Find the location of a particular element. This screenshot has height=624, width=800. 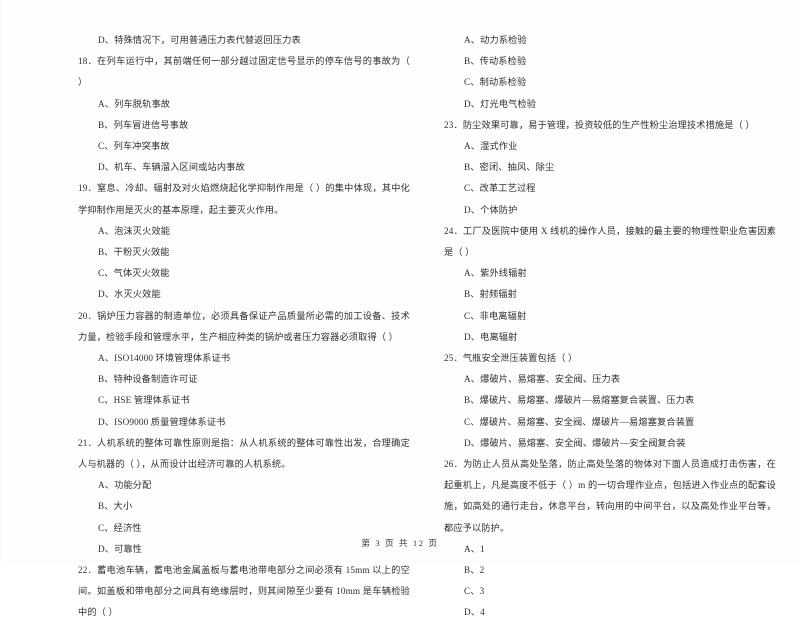

question-24-option-a: A、紫外线辐射 is located at coordinates (495, 273).